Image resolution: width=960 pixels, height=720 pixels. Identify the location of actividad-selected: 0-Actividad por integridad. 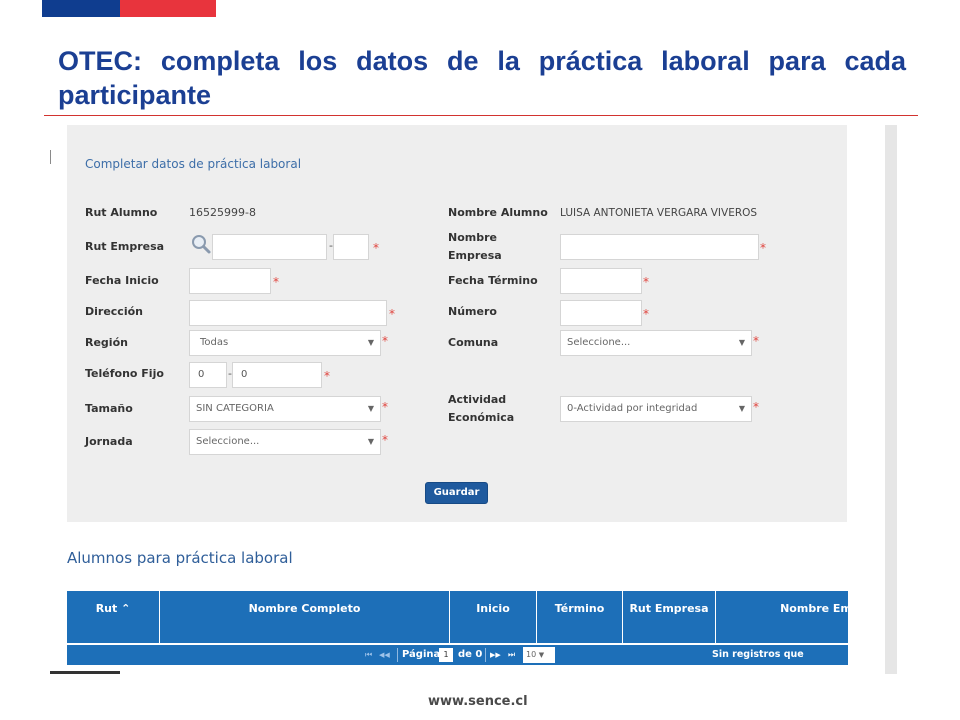
(632, 408).